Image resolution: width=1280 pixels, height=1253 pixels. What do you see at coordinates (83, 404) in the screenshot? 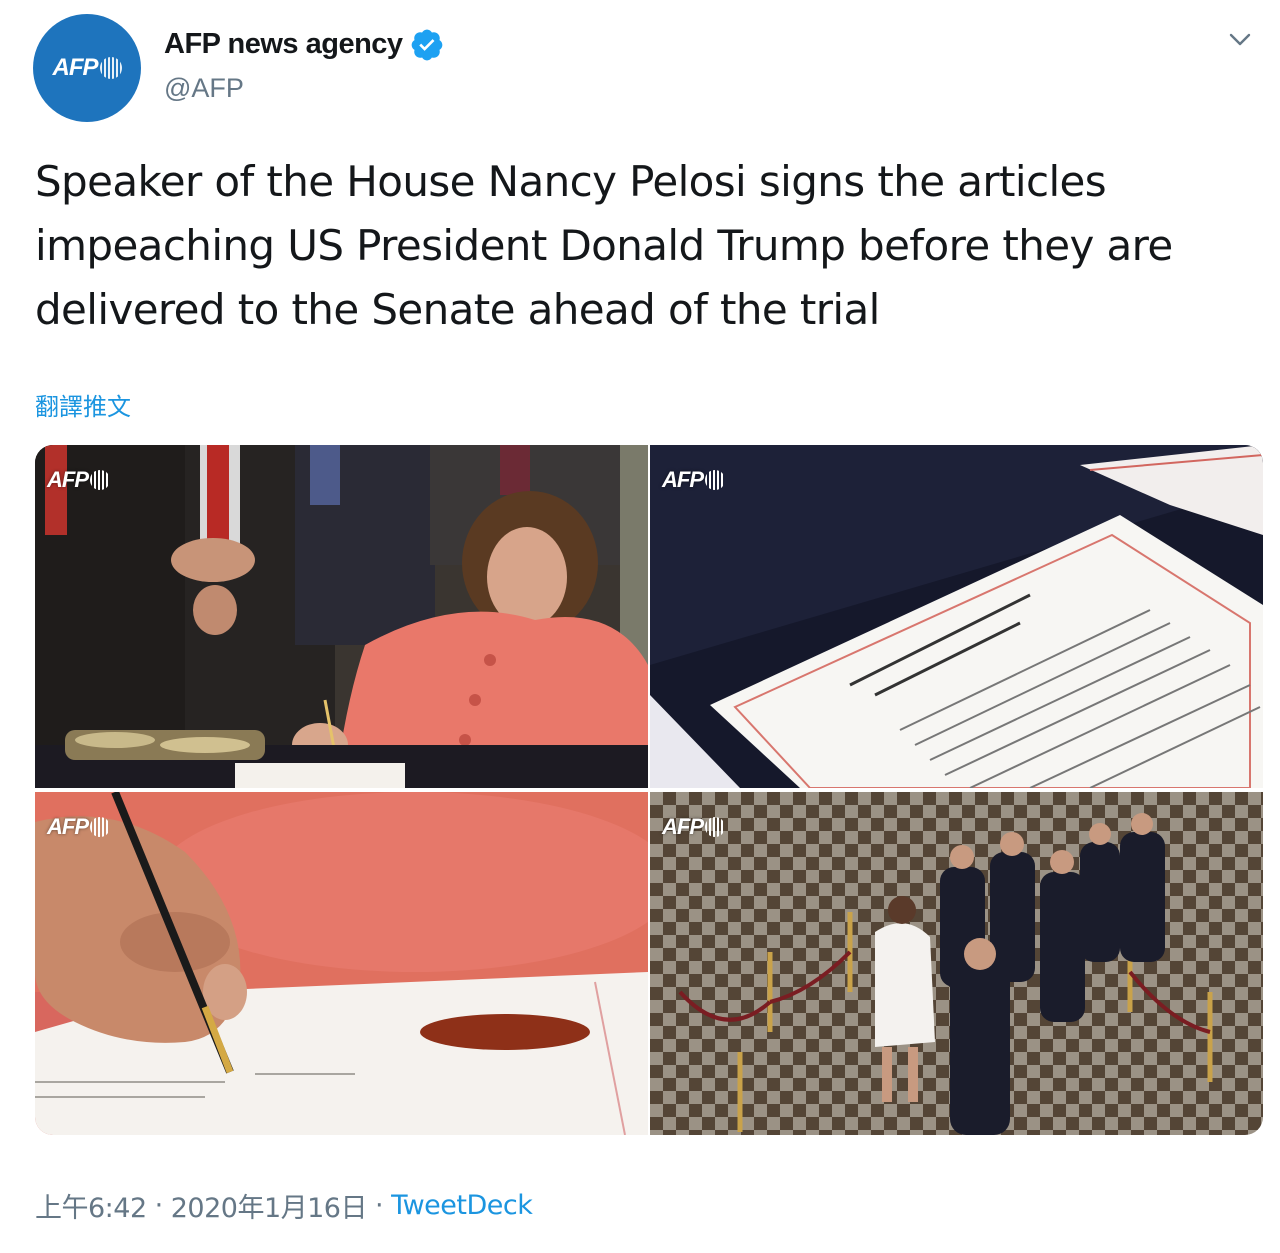
I see `translate-tweet-link: 翻譯推文` at bounding box center [83, 404].